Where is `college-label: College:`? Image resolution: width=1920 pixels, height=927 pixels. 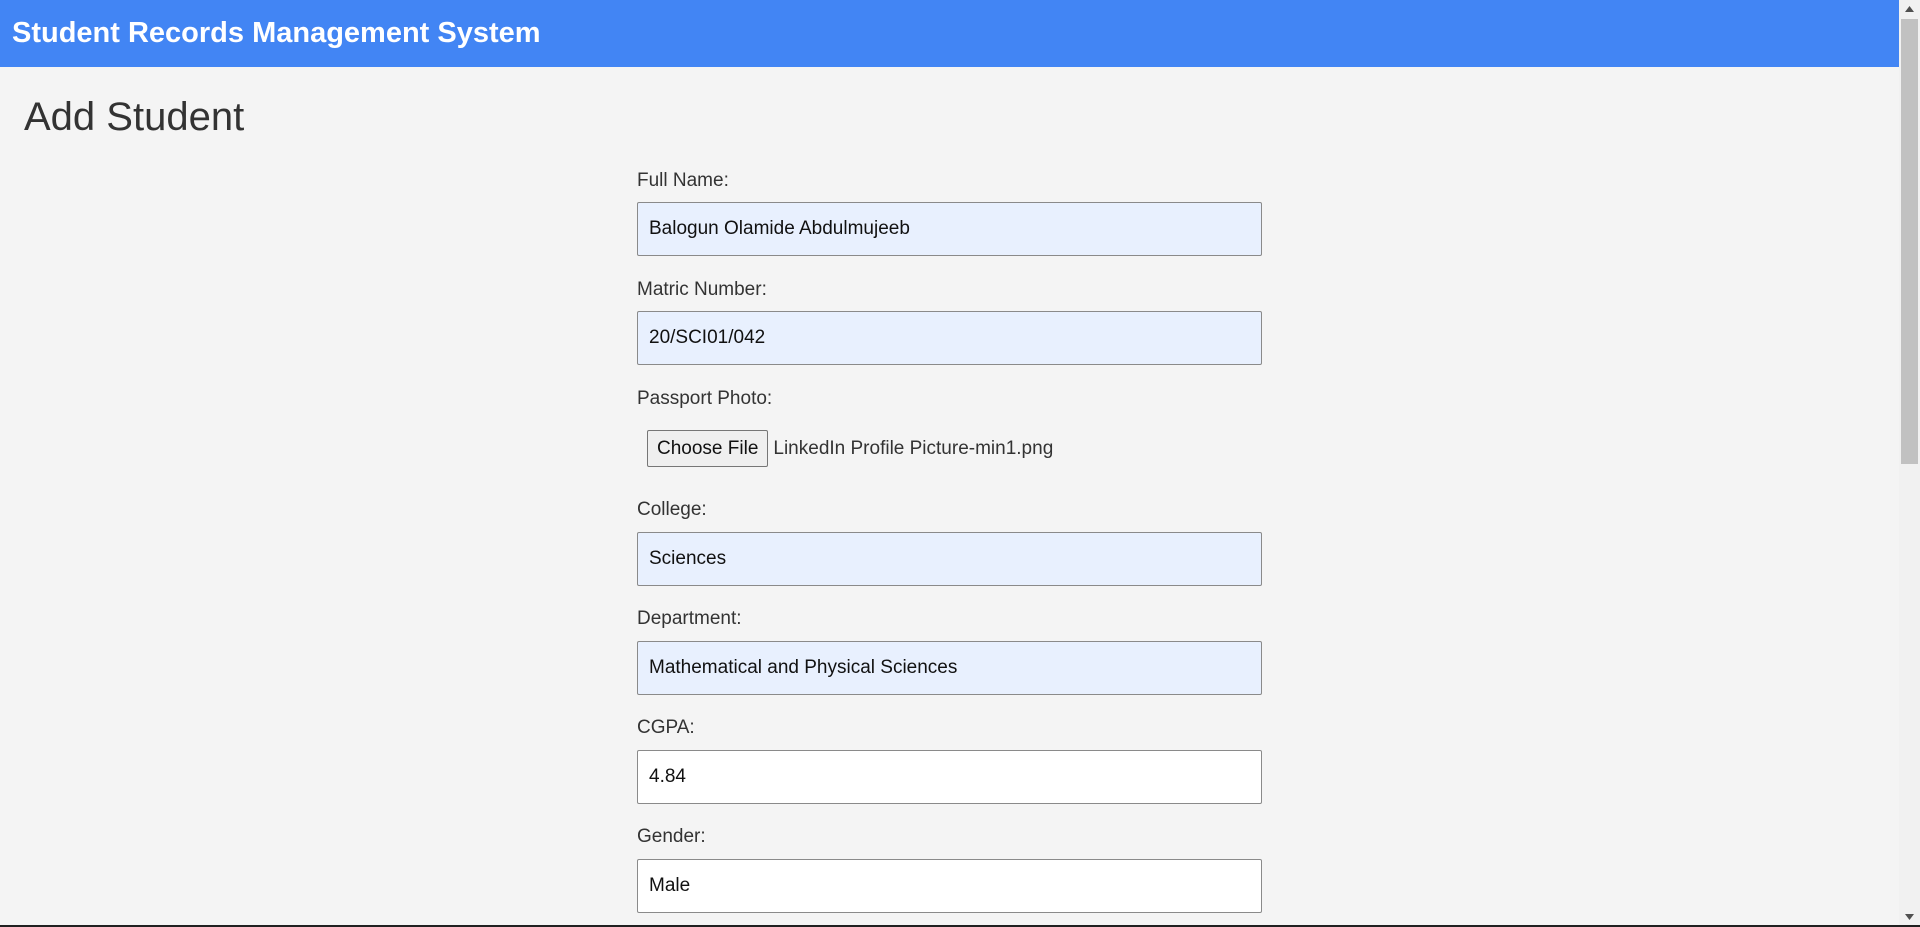
college-label: College: is located at coordinates (672, 509).